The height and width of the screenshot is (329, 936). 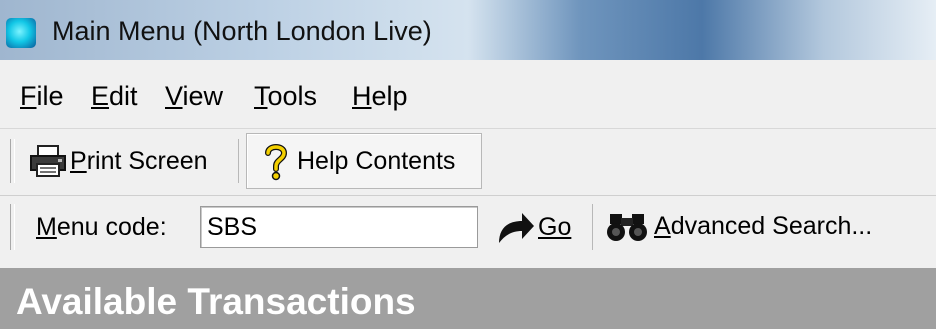 I want to click on menu-tools-label: ools, so click(x=292, y=96).